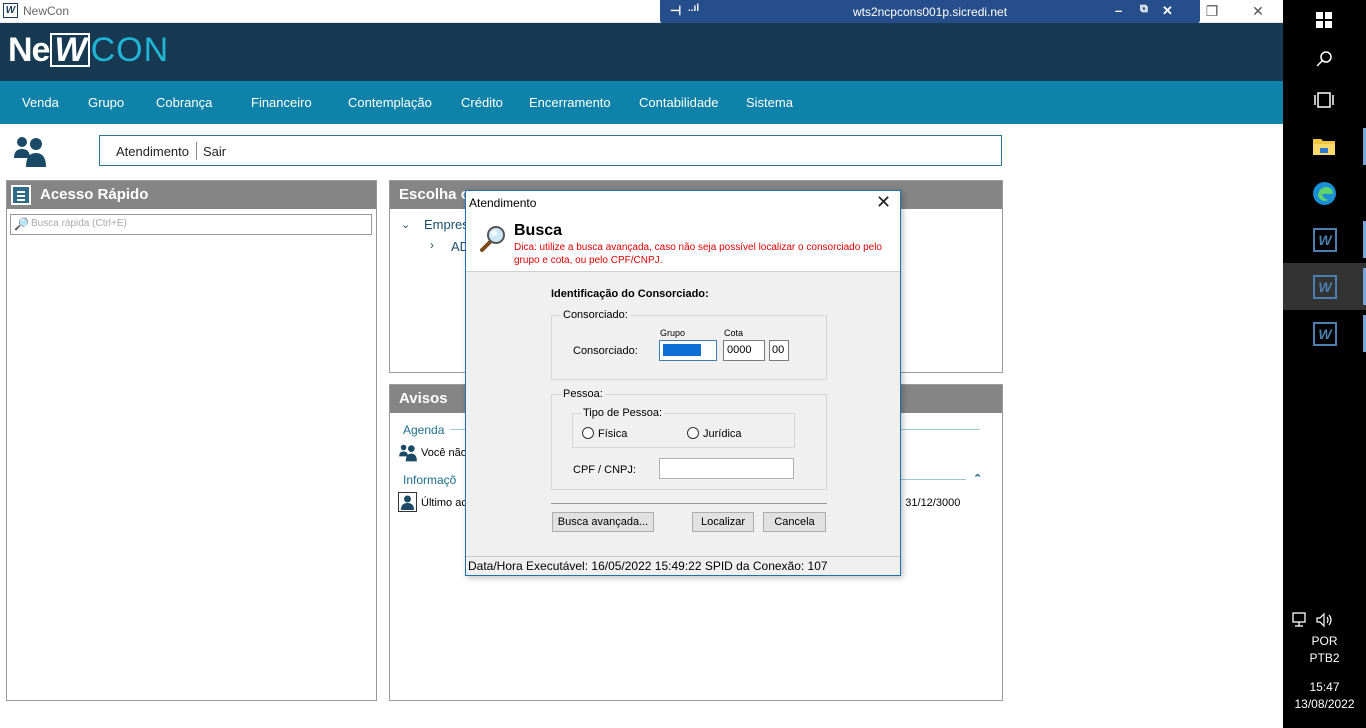  I want to click on folder-icon, so click(1324, 147).